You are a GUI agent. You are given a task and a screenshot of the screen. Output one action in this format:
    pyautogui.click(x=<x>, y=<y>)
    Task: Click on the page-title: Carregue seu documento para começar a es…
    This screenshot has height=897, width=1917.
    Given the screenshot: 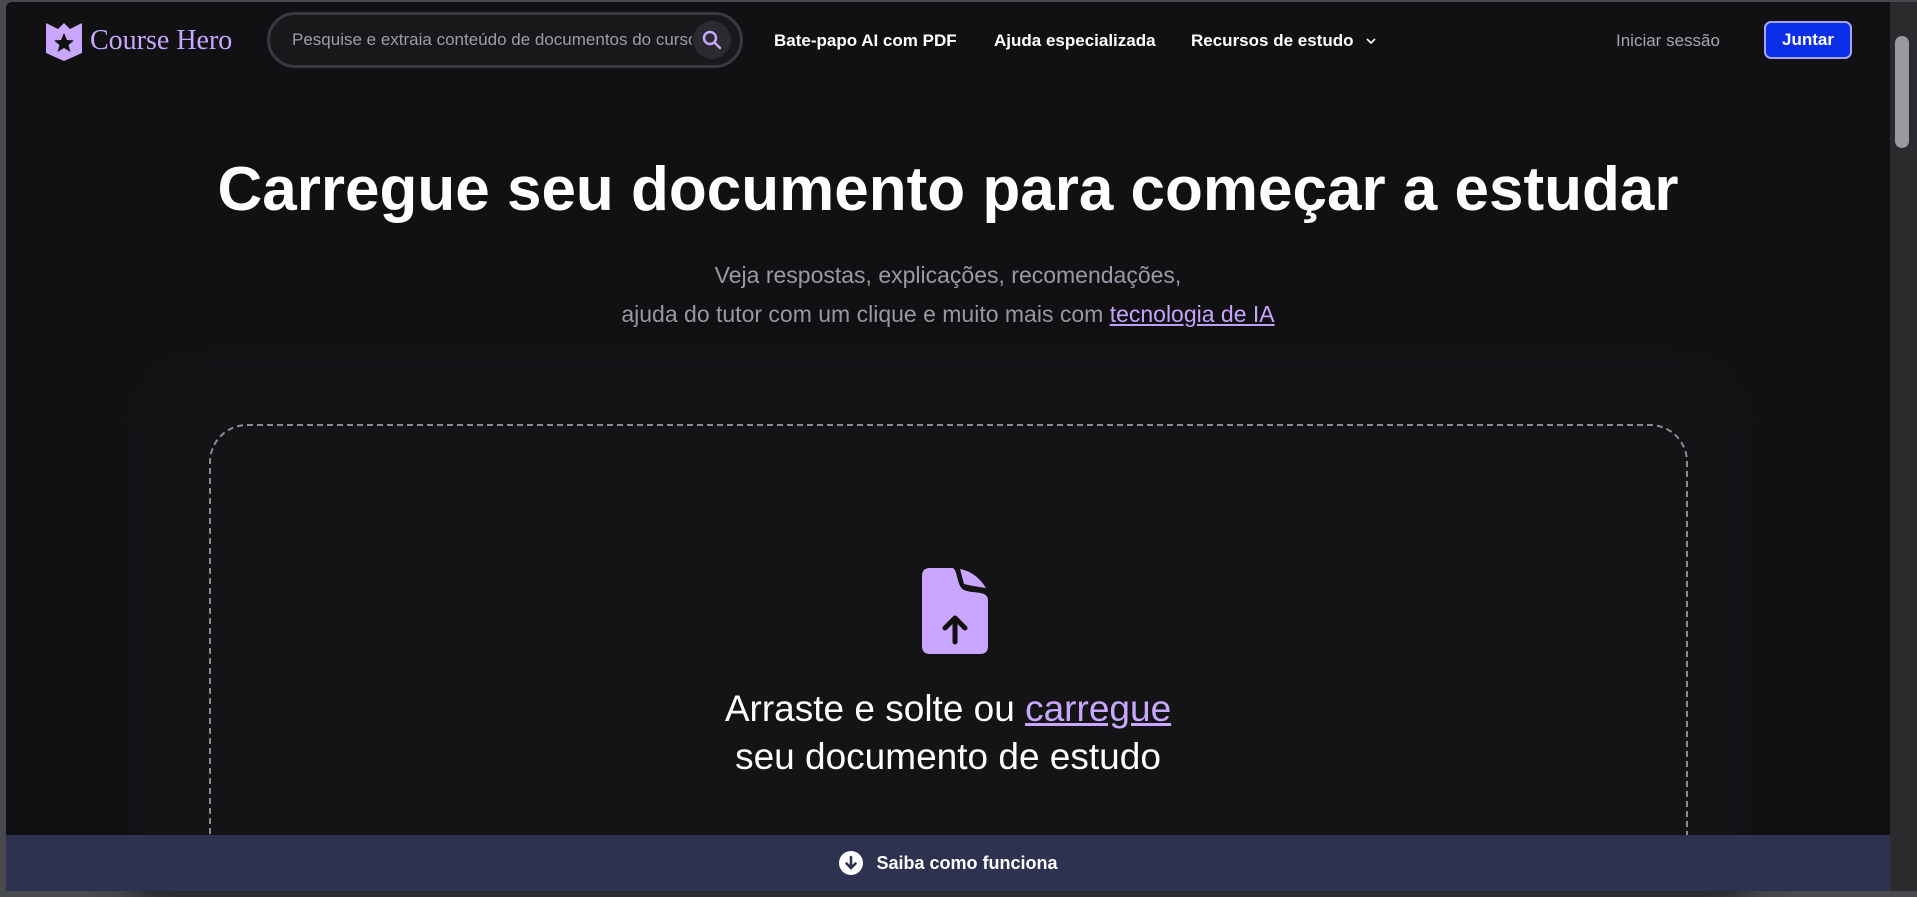 What is the action you would take?
    pyautogui.click(x=948, y=189)
    